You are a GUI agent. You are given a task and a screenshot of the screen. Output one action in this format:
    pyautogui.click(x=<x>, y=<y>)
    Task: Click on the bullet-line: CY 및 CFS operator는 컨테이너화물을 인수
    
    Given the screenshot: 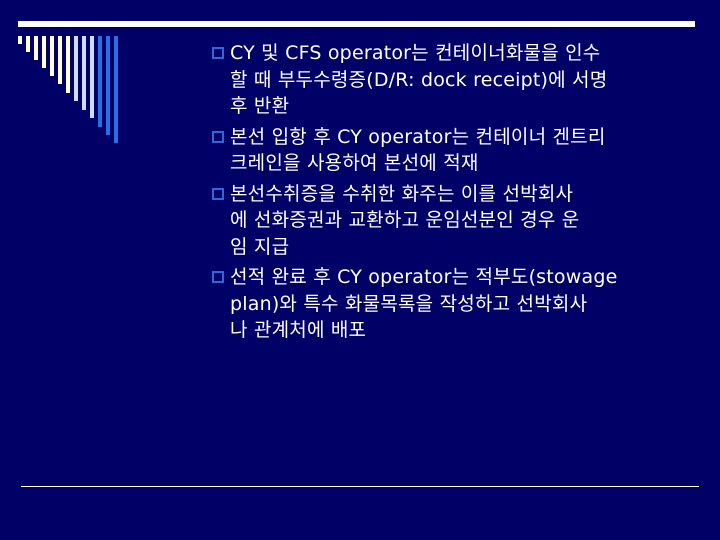 What is the action you would take?
    pyautogui.click(x=415, y=53)
    